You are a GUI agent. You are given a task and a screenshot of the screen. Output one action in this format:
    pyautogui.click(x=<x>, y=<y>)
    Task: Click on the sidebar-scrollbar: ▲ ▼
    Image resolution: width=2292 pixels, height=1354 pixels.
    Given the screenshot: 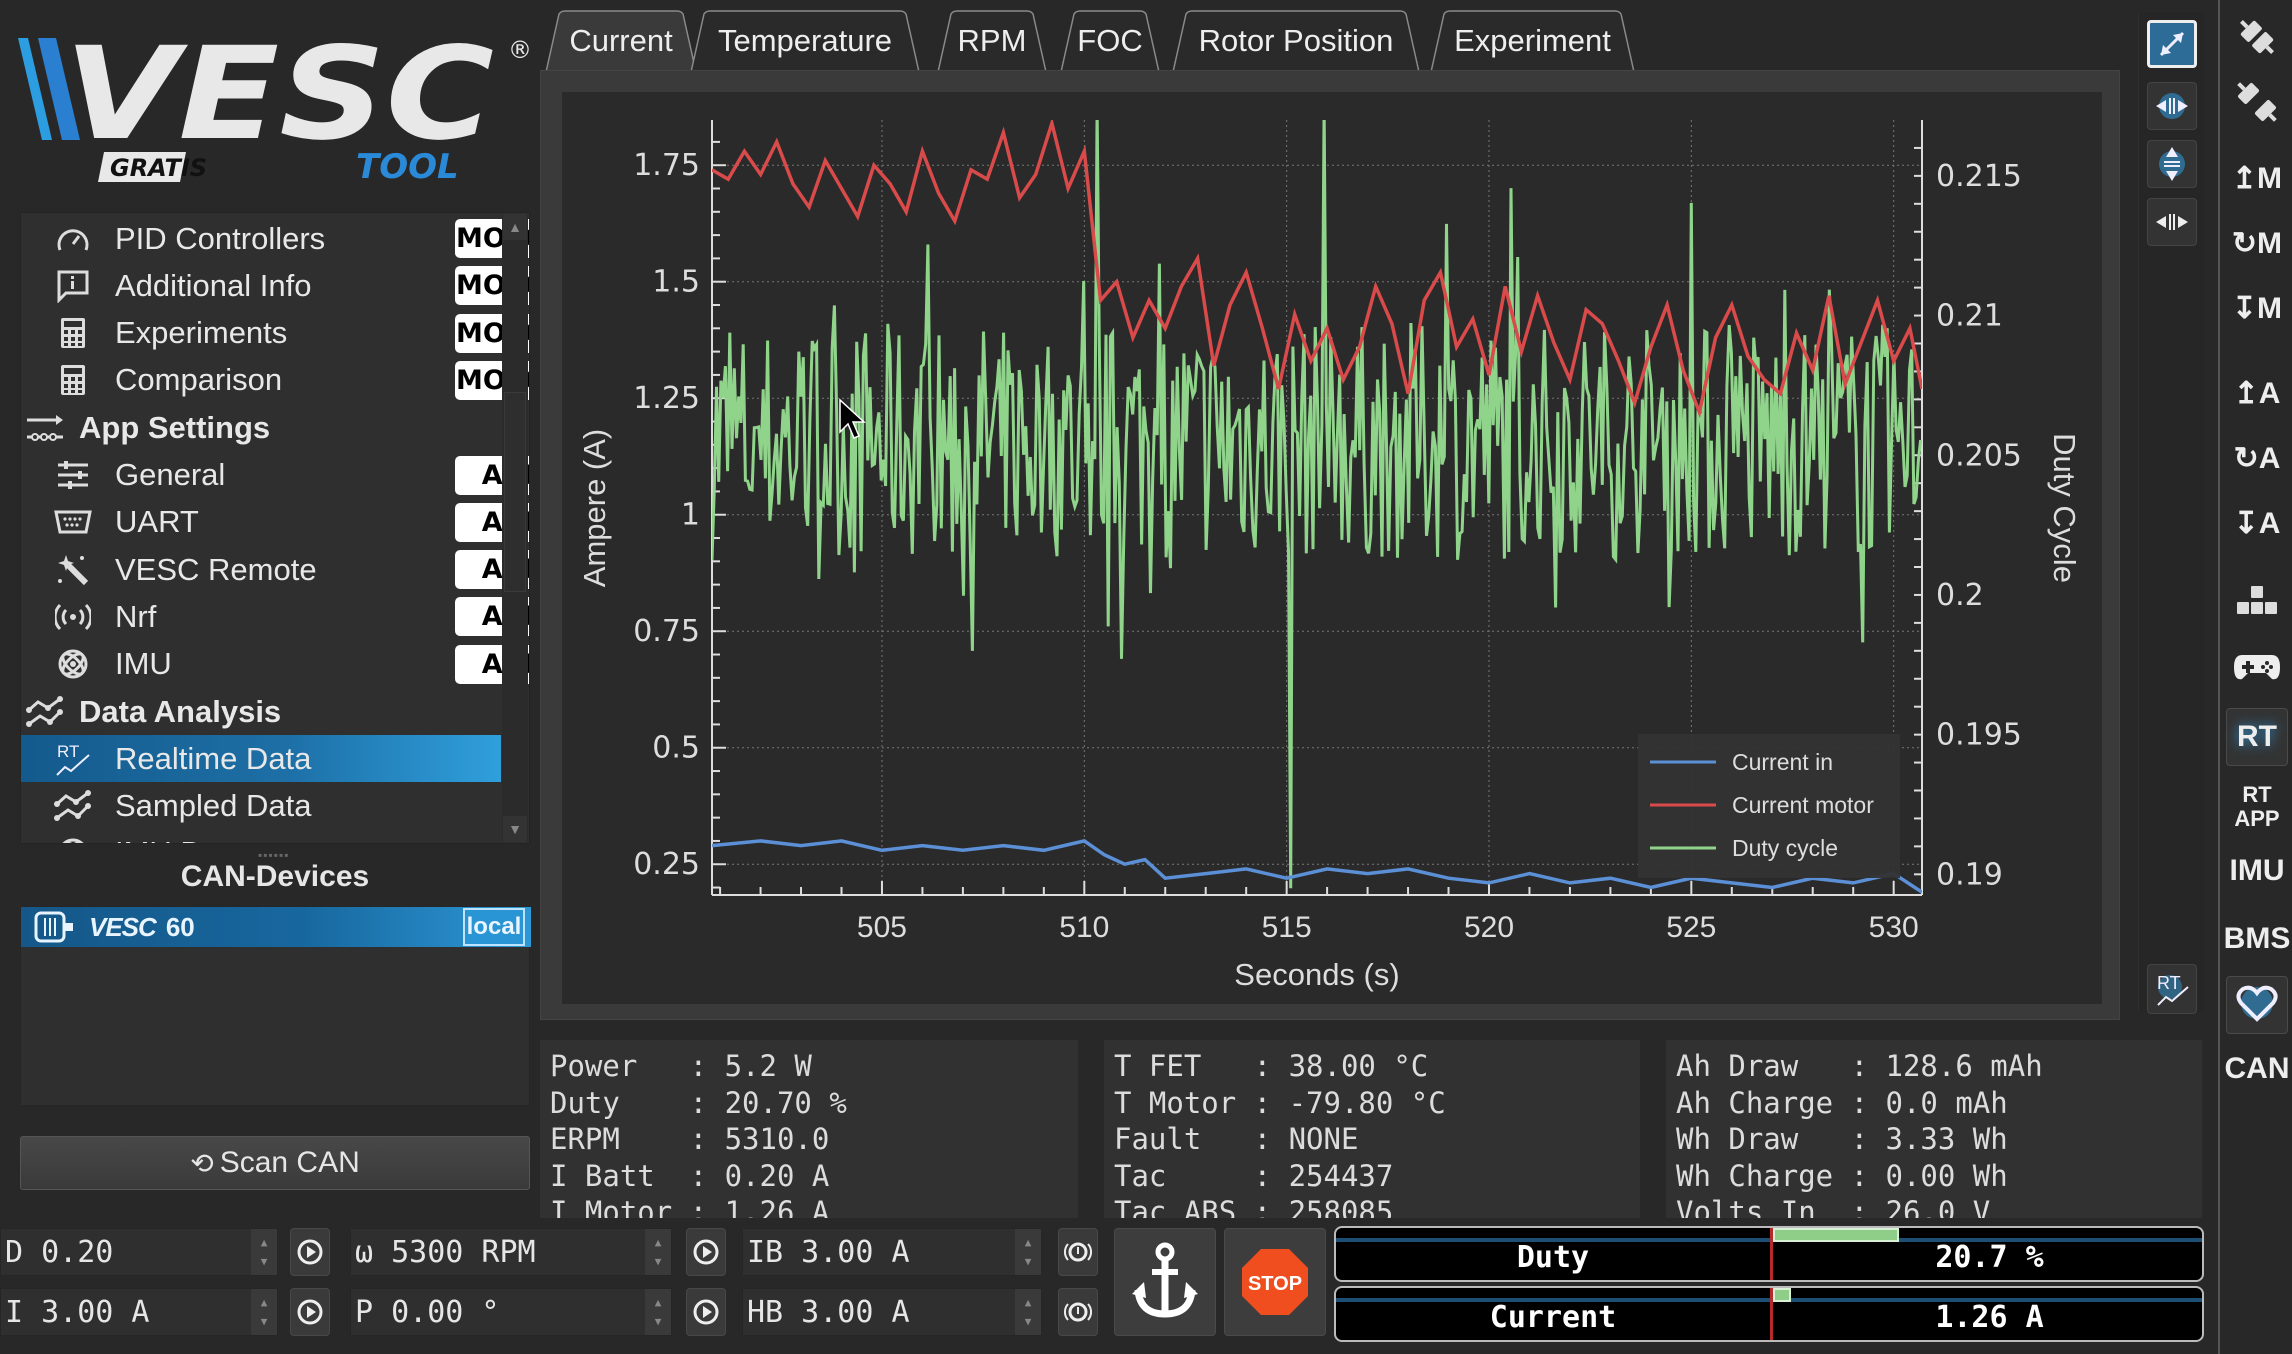 What is the action you would take?
    pyautogui.click(x=515, y=528)
    